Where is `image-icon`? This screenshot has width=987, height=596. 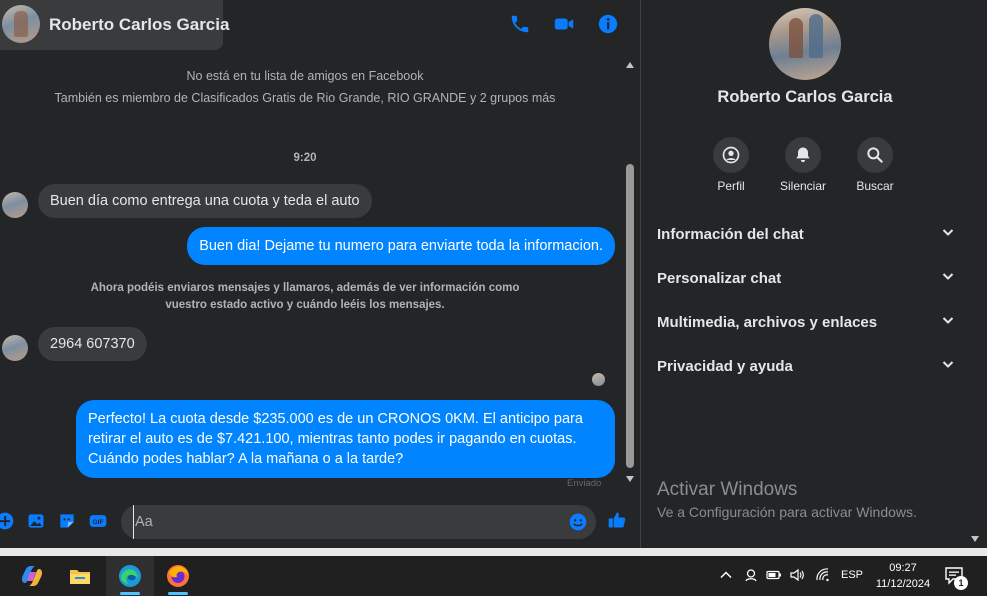
image-icon is located at coordinates (36, 521).